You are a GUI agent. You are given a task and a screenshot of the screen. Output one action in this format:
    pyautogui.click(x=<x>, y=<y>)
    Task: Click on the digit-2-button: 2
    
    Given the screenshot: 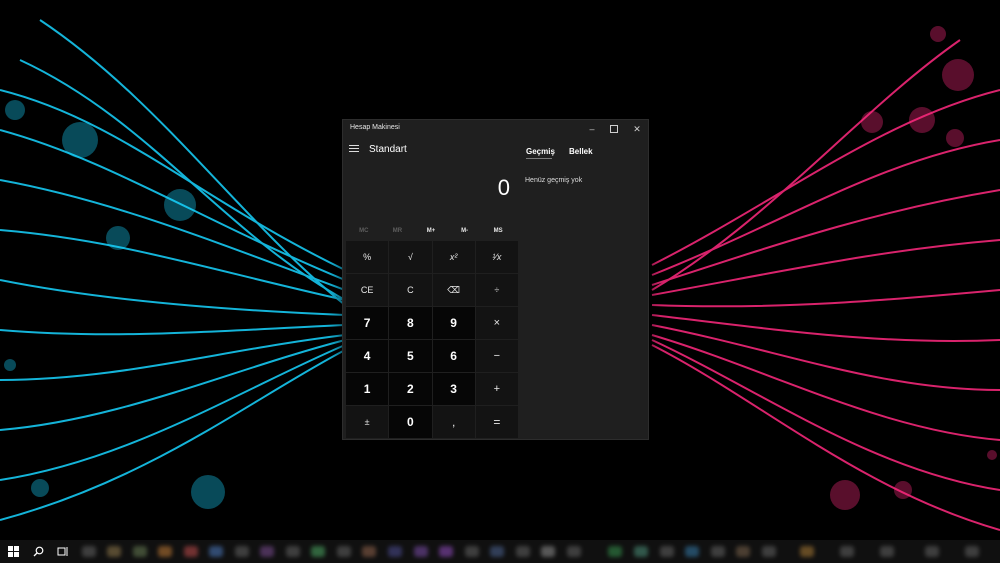 What is the action you would take?
    pyautogui.click(x=410, y=389)
    